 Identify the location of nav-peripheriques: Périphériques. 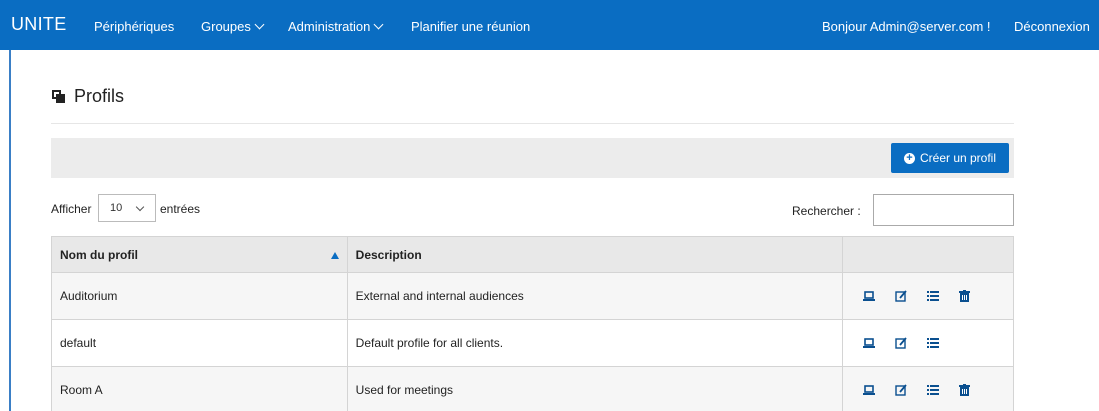
(134, 26).